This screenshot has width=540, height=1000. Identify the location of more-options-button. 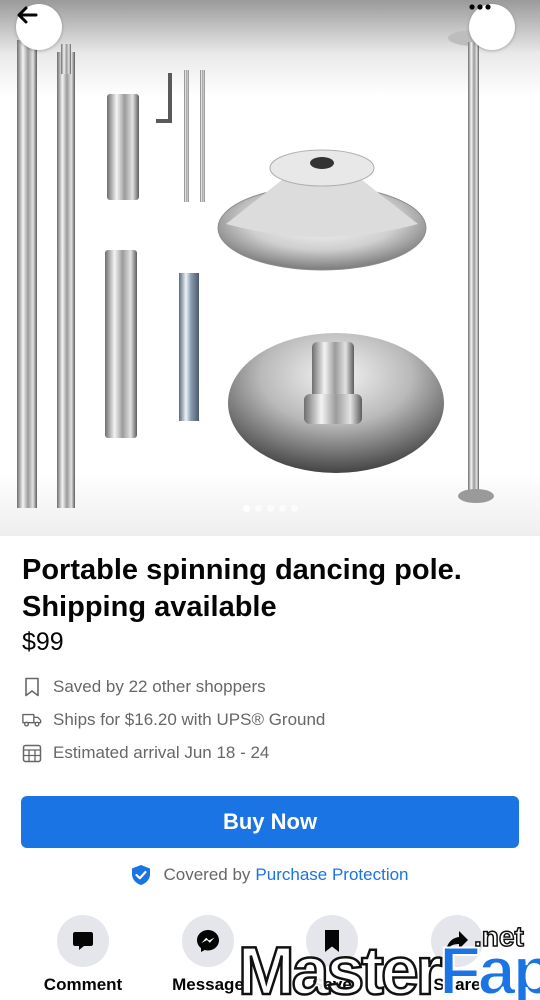
(492, 27).